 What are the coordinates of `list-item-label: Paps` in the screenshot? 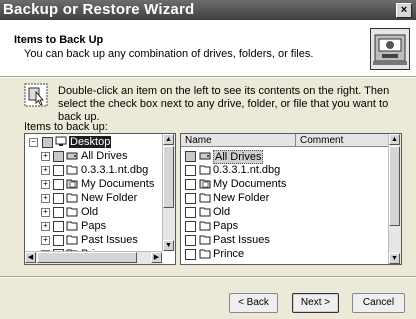 It's located at (226, 226).